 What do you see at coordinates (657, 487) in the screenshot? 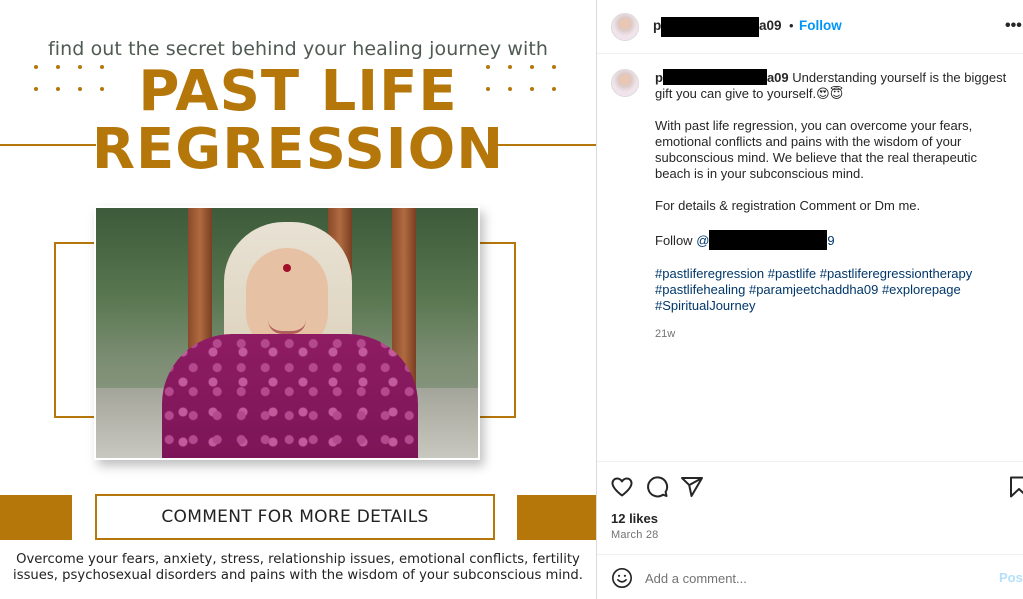
I see `comment-icon` at bounding box center [657, 487].